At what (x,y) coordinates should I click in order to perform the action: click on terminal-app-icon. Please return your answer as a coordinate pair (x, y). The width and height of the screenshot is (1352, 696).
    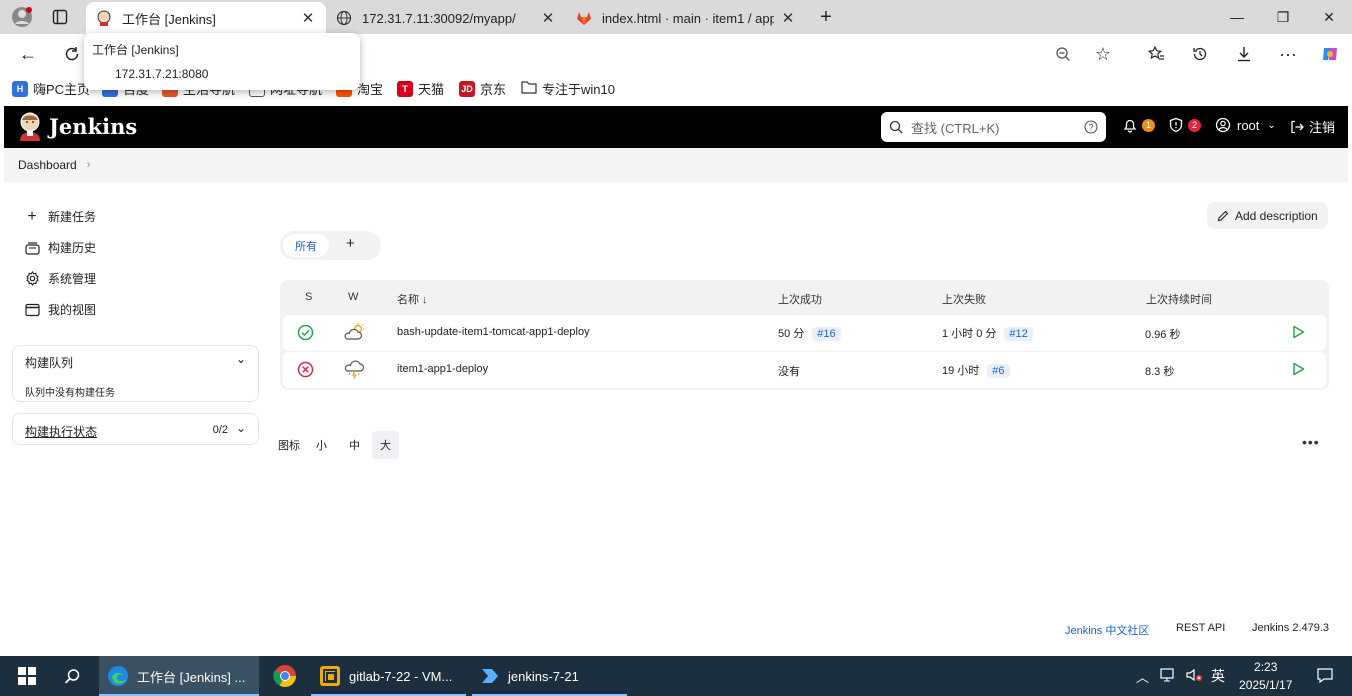
    Looking at the image, I should click on (490, 676).